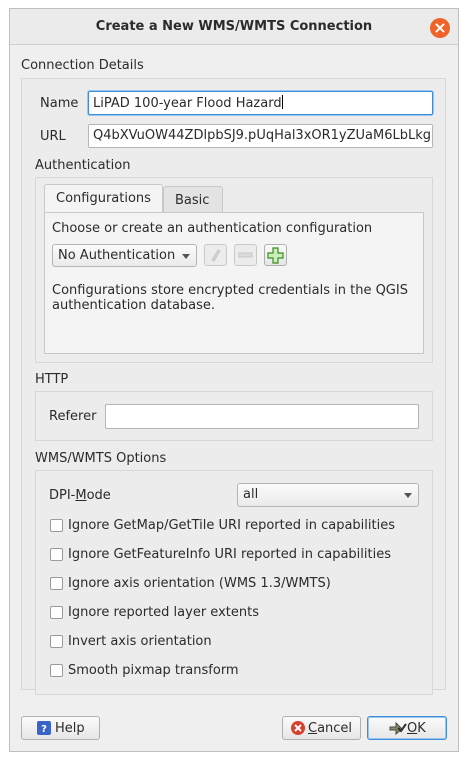  I want to click on title-bar: Create a New WMS/WMTS Connection ×, so click(234, 27).